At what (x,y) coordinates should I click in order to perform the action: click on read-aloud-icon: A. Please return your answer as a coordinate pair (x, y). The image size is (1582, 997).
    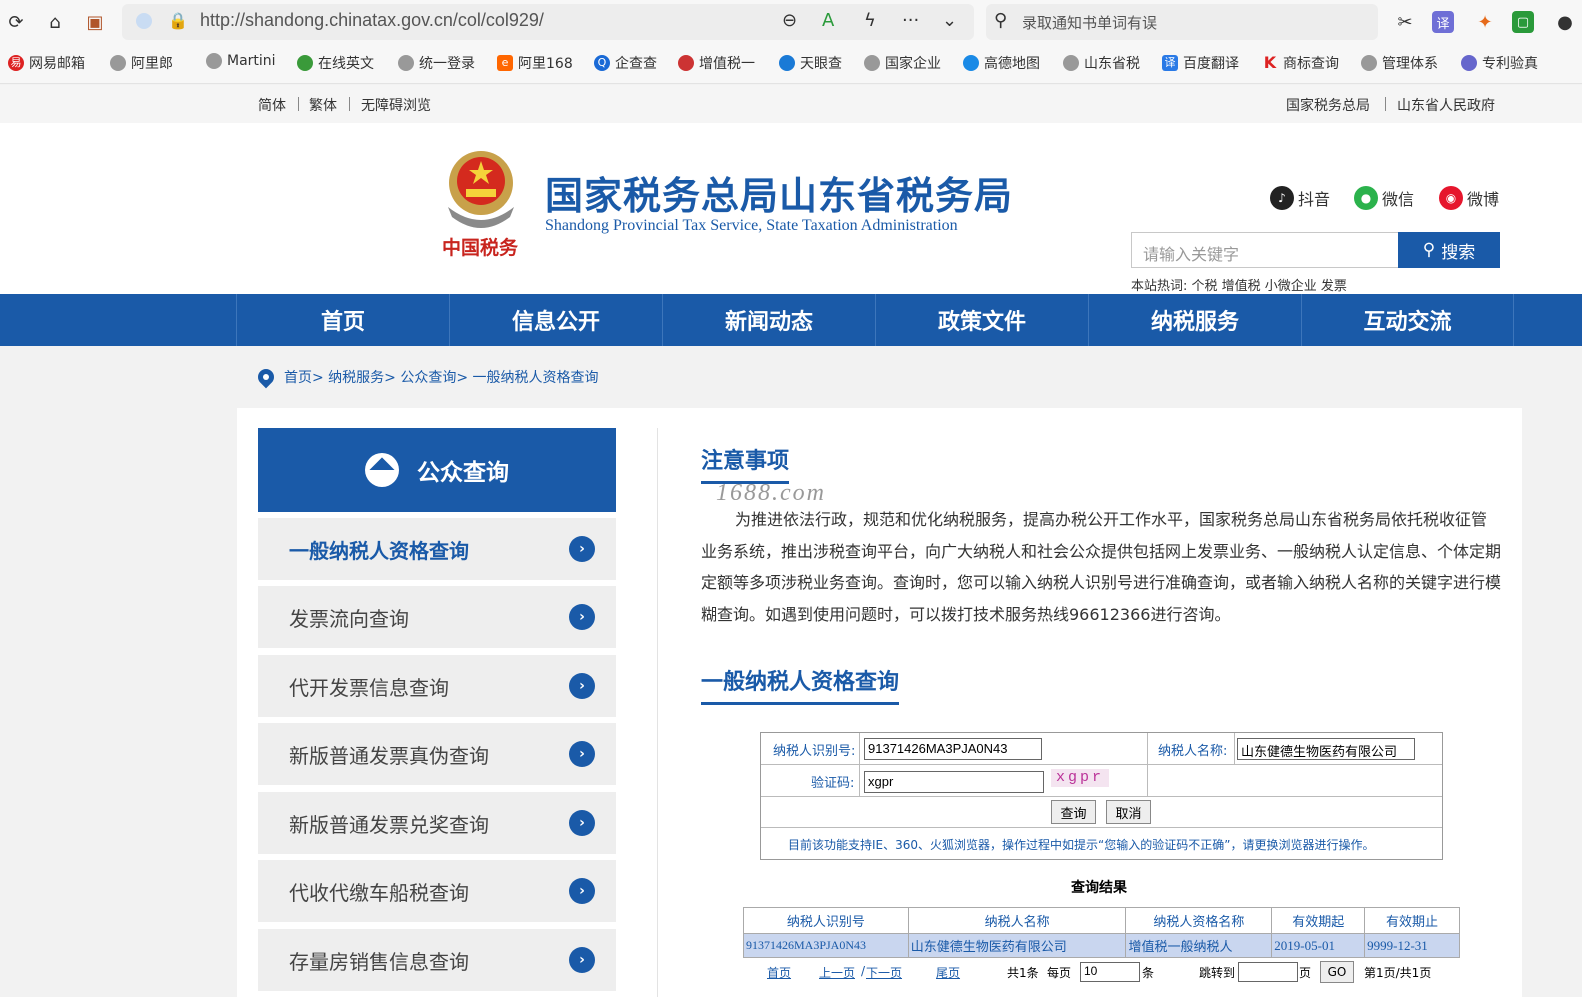
    Looking at the image, I should click on (828, 20).